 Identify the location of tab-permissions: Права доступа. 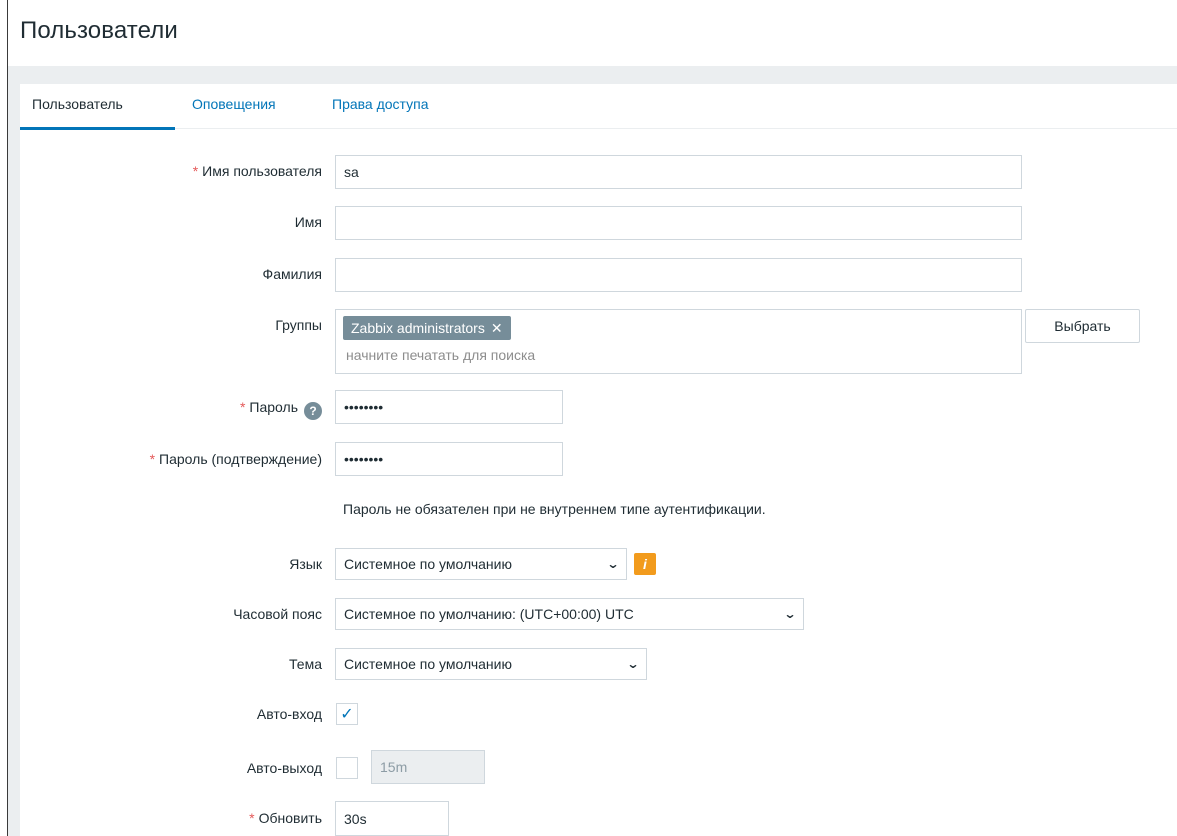
(380, 104).